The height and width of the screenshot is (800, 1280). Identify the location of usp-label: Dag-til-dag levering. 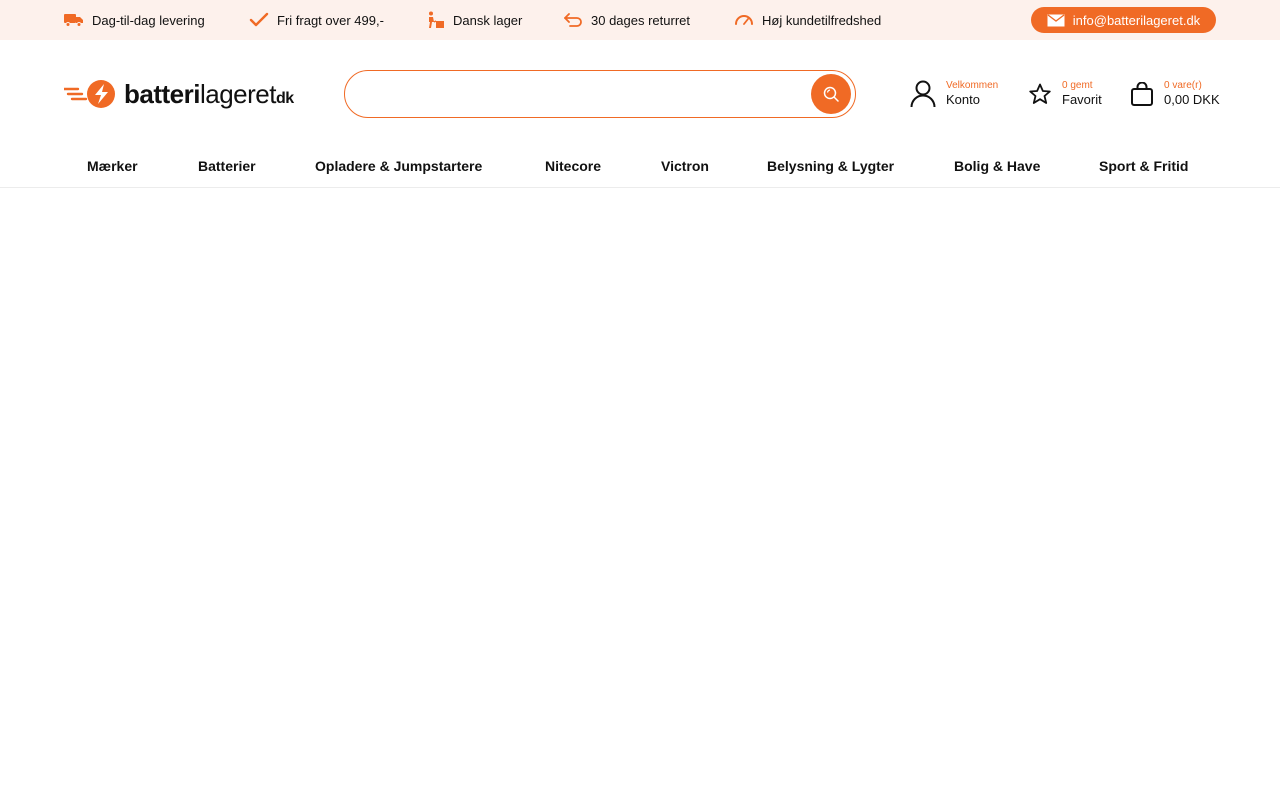
(148, 20).